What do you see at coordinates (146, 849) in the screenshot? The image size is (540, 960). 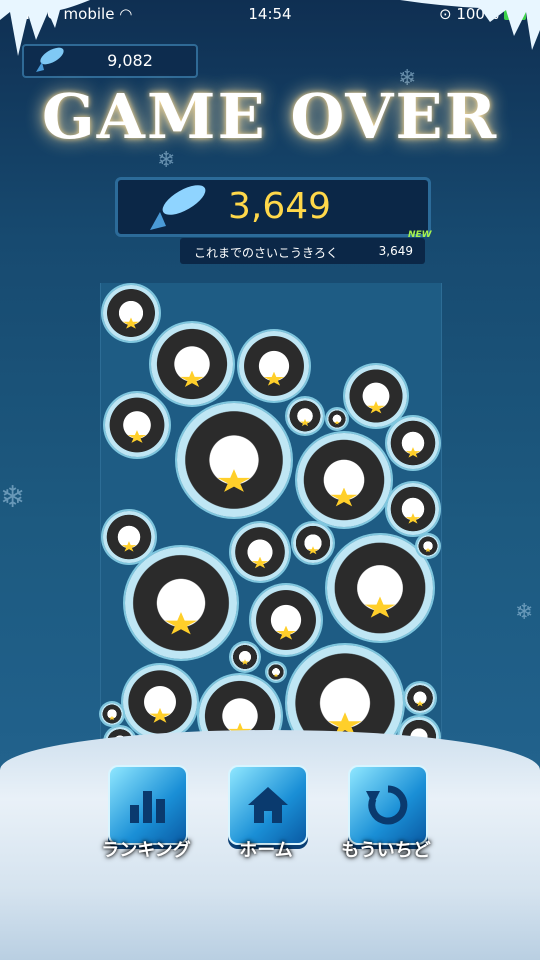 I see `ranking-button-label: ランキング` at bounding box center [146, 849].